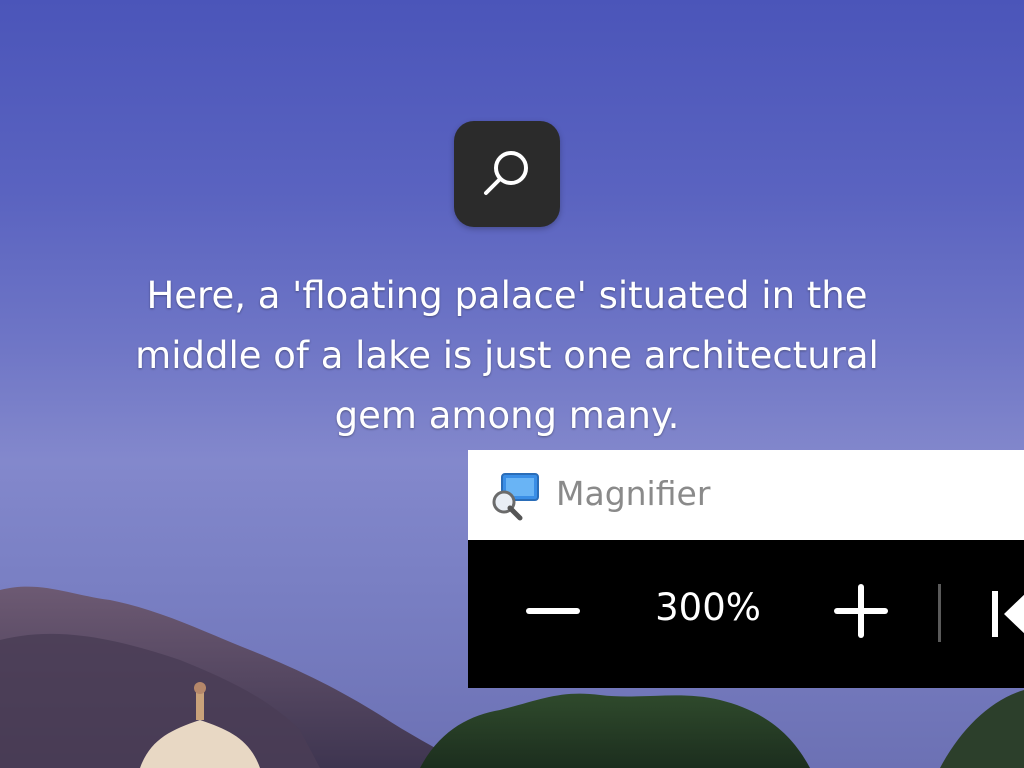  I want to click on zoom-out-button, so click(553, 611).